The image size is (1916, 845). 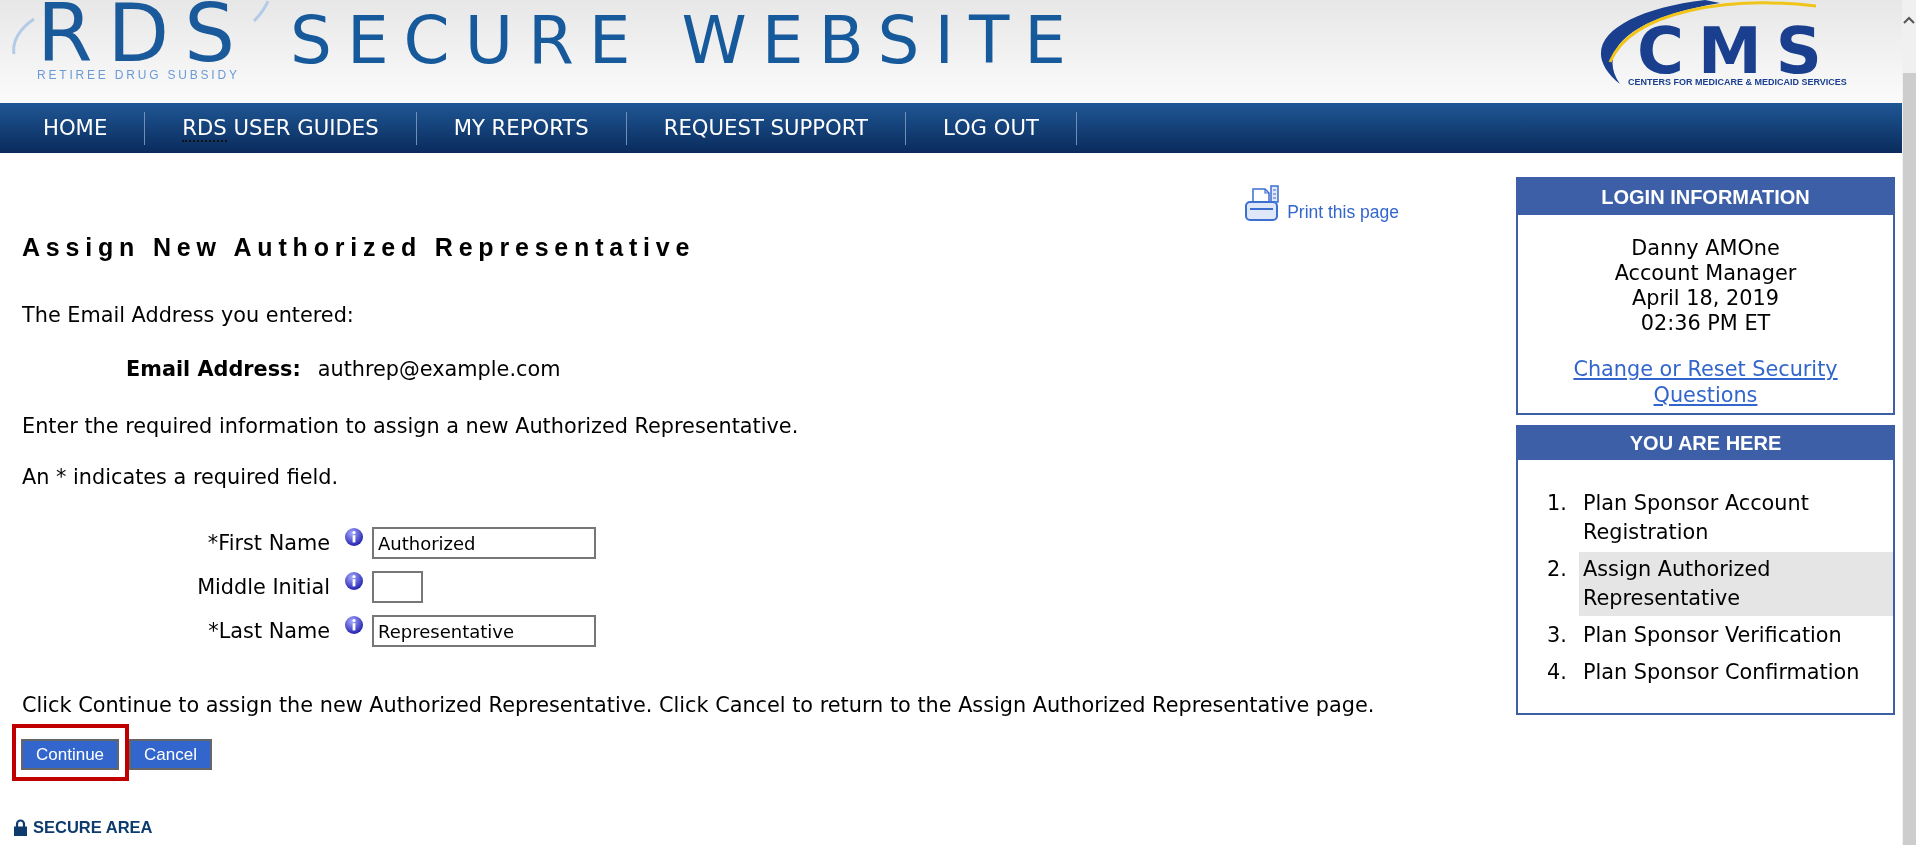 What do you see at coordinates (170, 754) in the screenshot?
I see `action-button: Cancel` at bounding box center [170, 754].